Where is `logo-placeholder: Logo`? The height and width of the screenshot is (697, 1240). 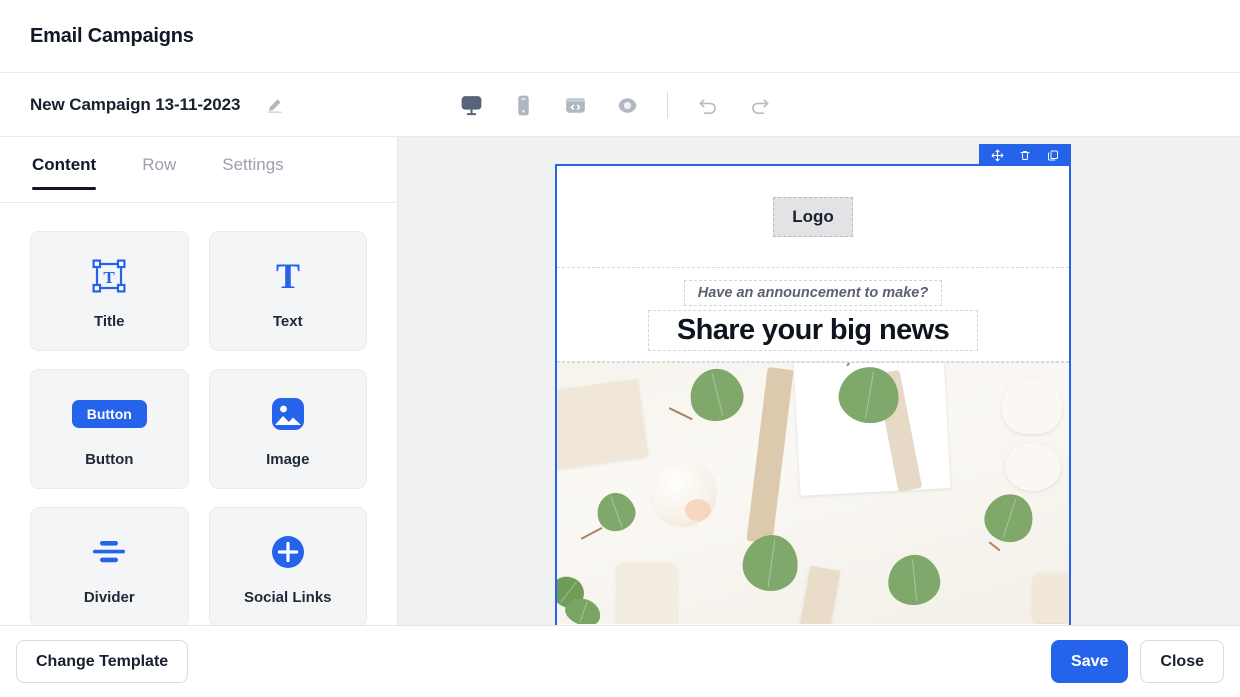
logo-placeholder: Logo is located at coordinates (813, 216).